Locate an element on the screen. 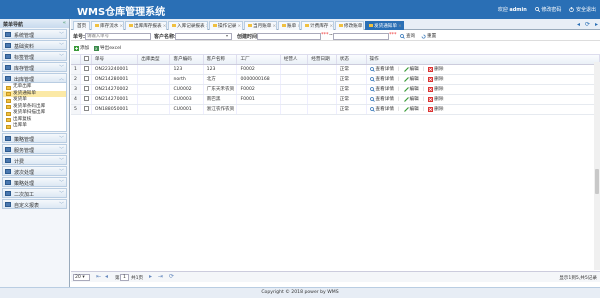  tab: 出库库存报表× is located at coordinates (146, 25).